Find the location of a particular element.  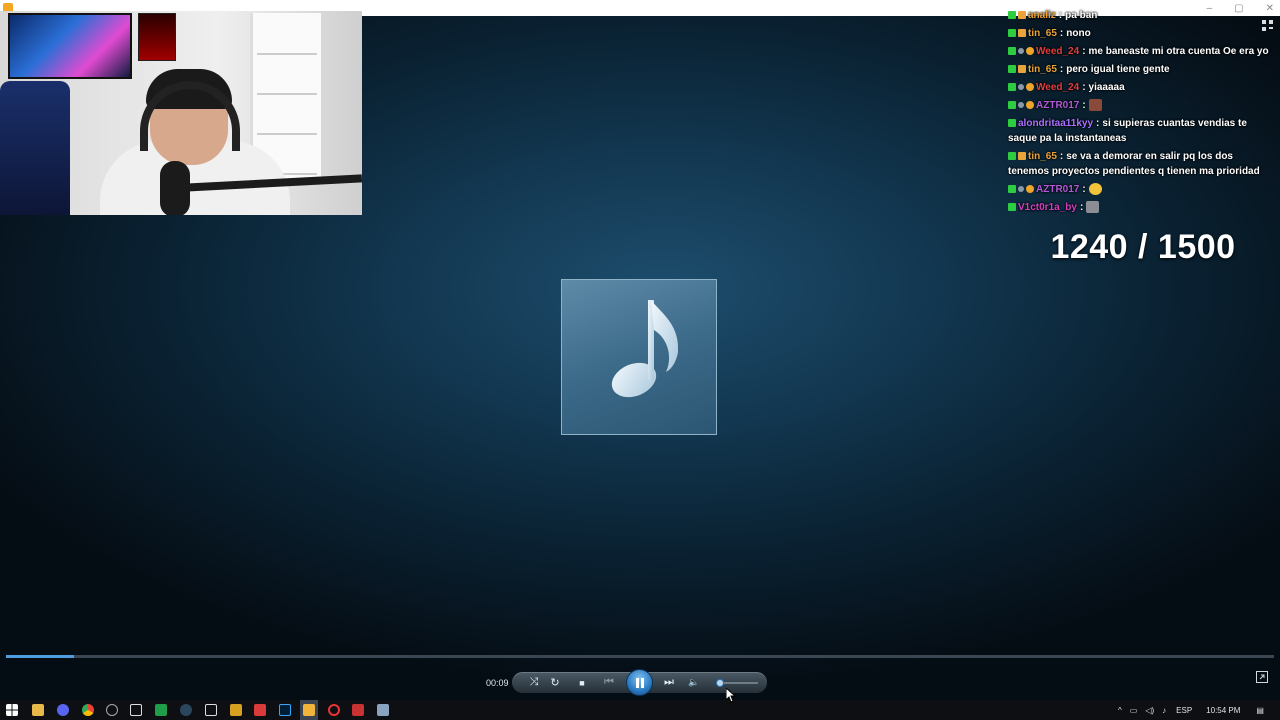

obs-record-icon is located at coordinates (334, 710).